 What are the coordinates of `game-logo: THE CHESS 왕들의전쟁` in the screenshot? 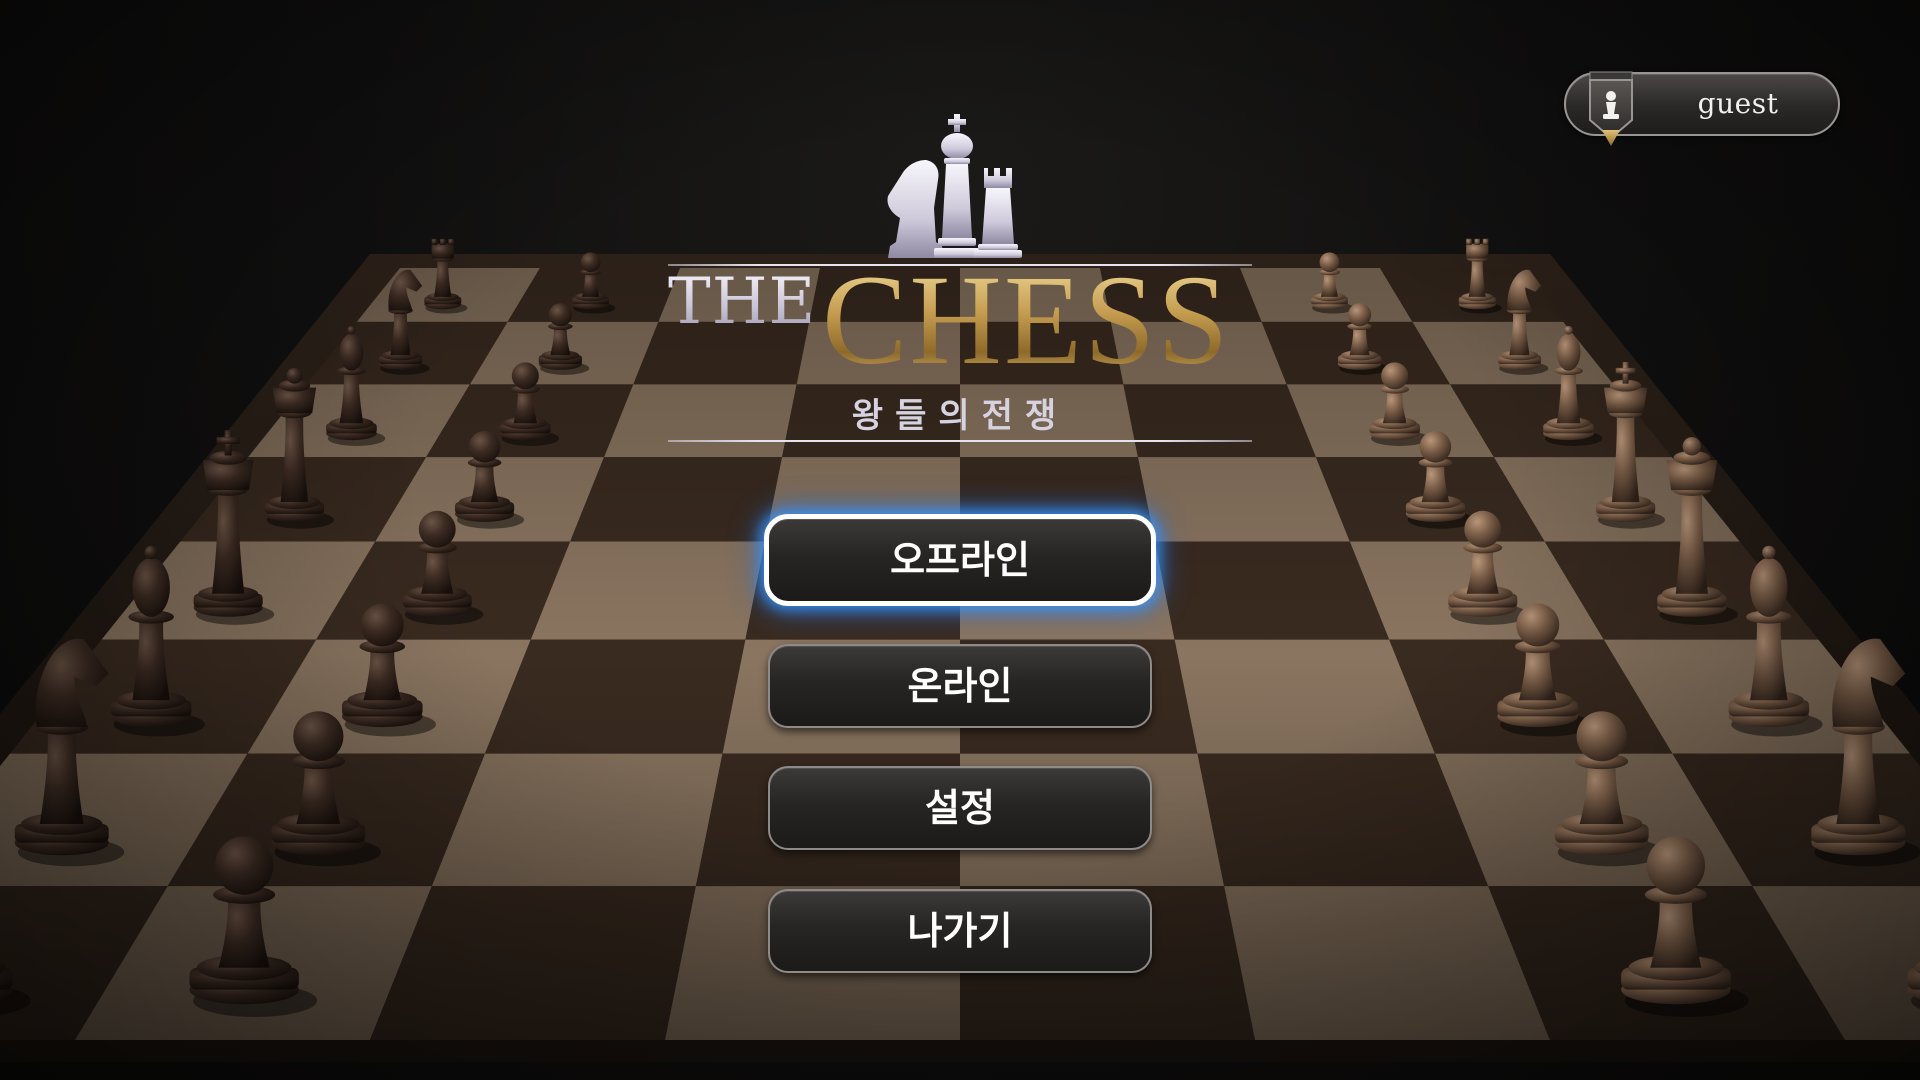 It's located at (960, 278).